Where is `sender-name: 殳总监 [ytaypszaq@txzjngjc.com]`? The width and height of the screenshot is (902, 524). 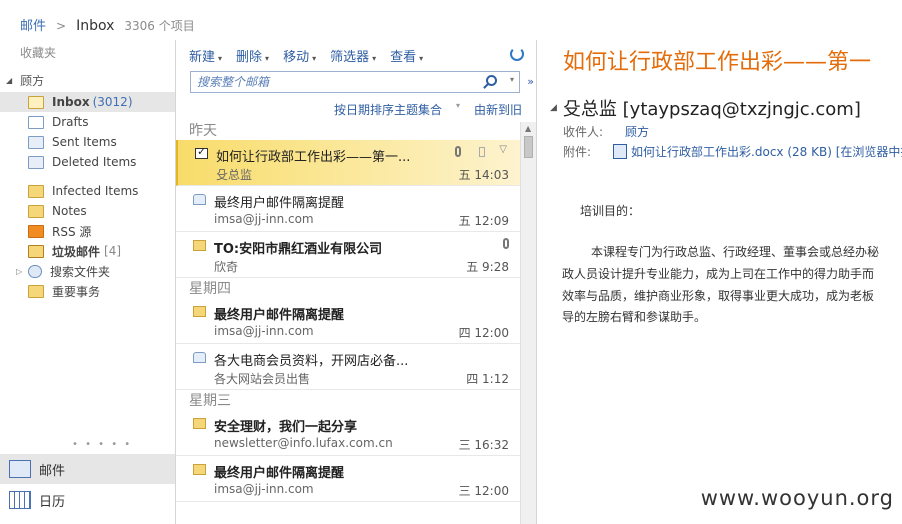 sender-name: 殳总监 [ytaypszaq@txzjngjc.com] is located at coordinates (711, 109).